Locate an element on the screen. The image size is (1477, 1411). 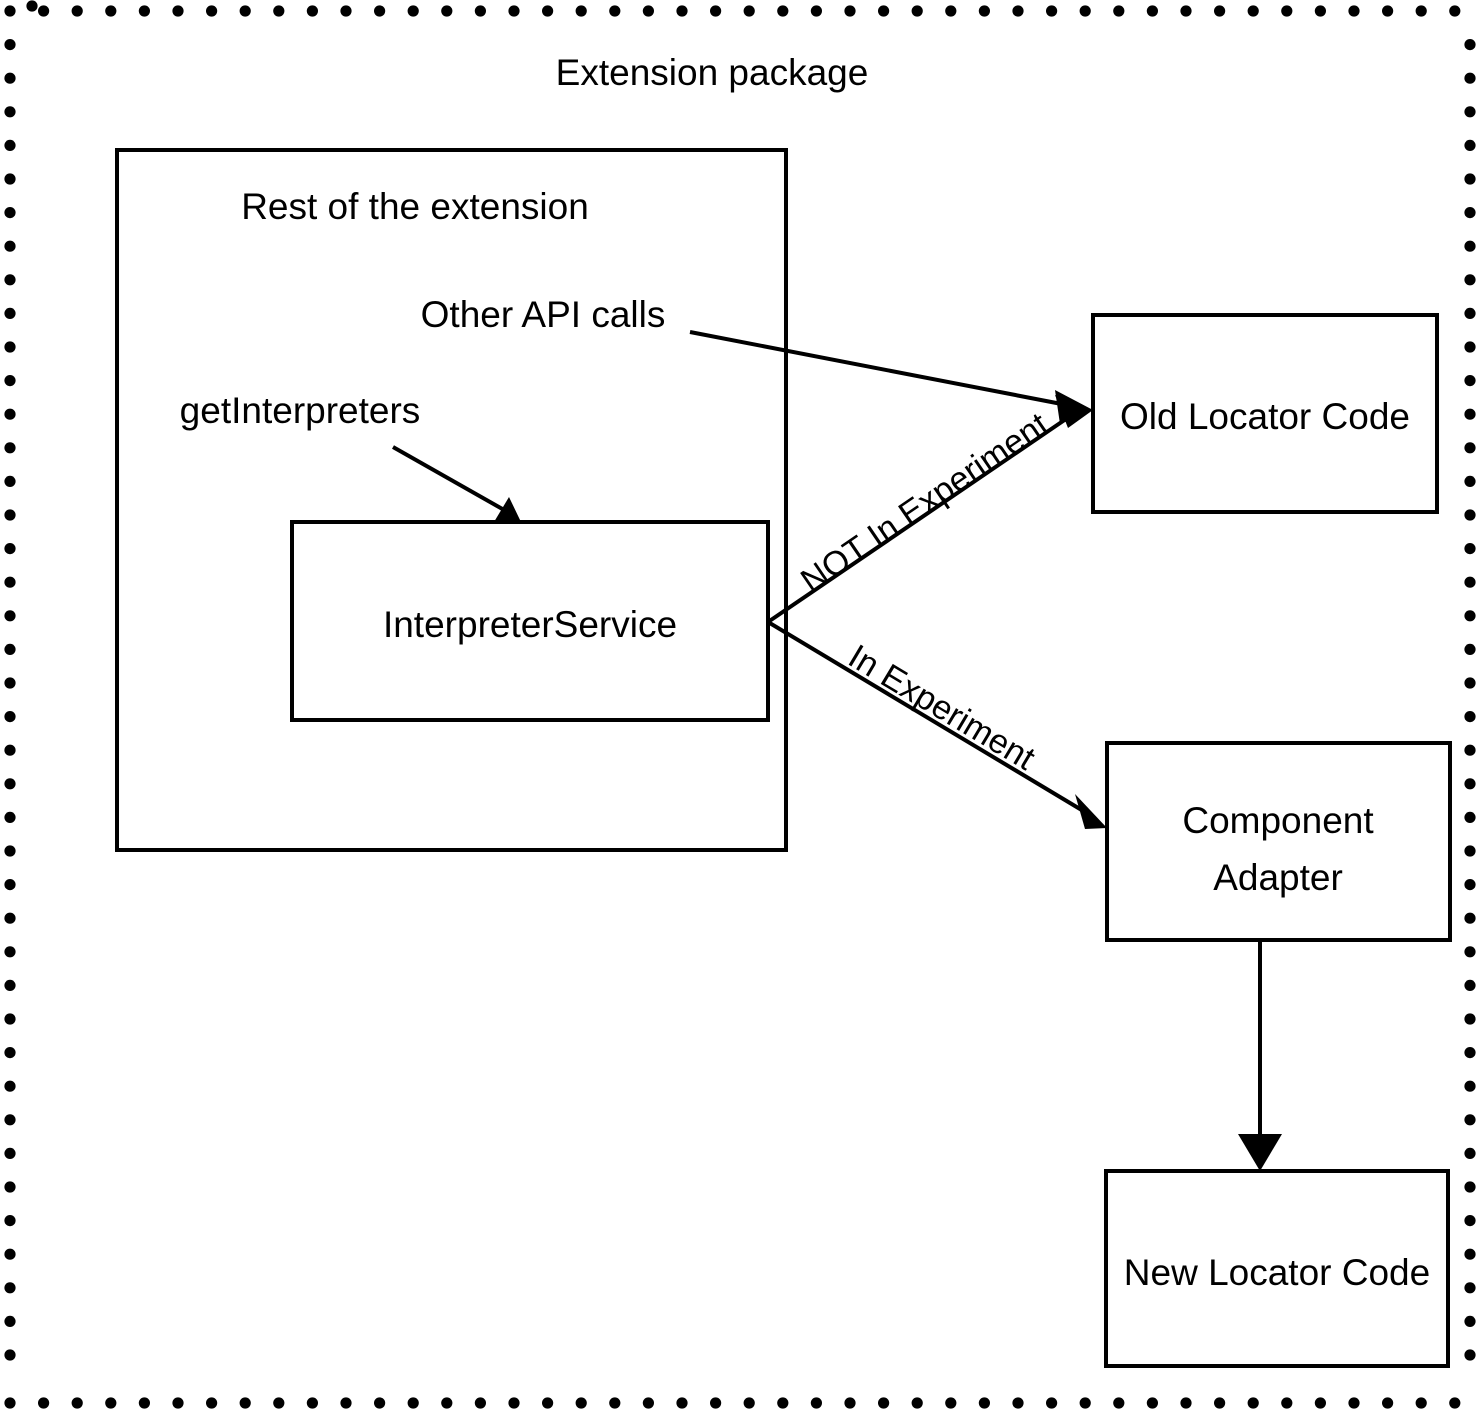
arrow-head-in-experiment is located at coordinates (1091, 811).